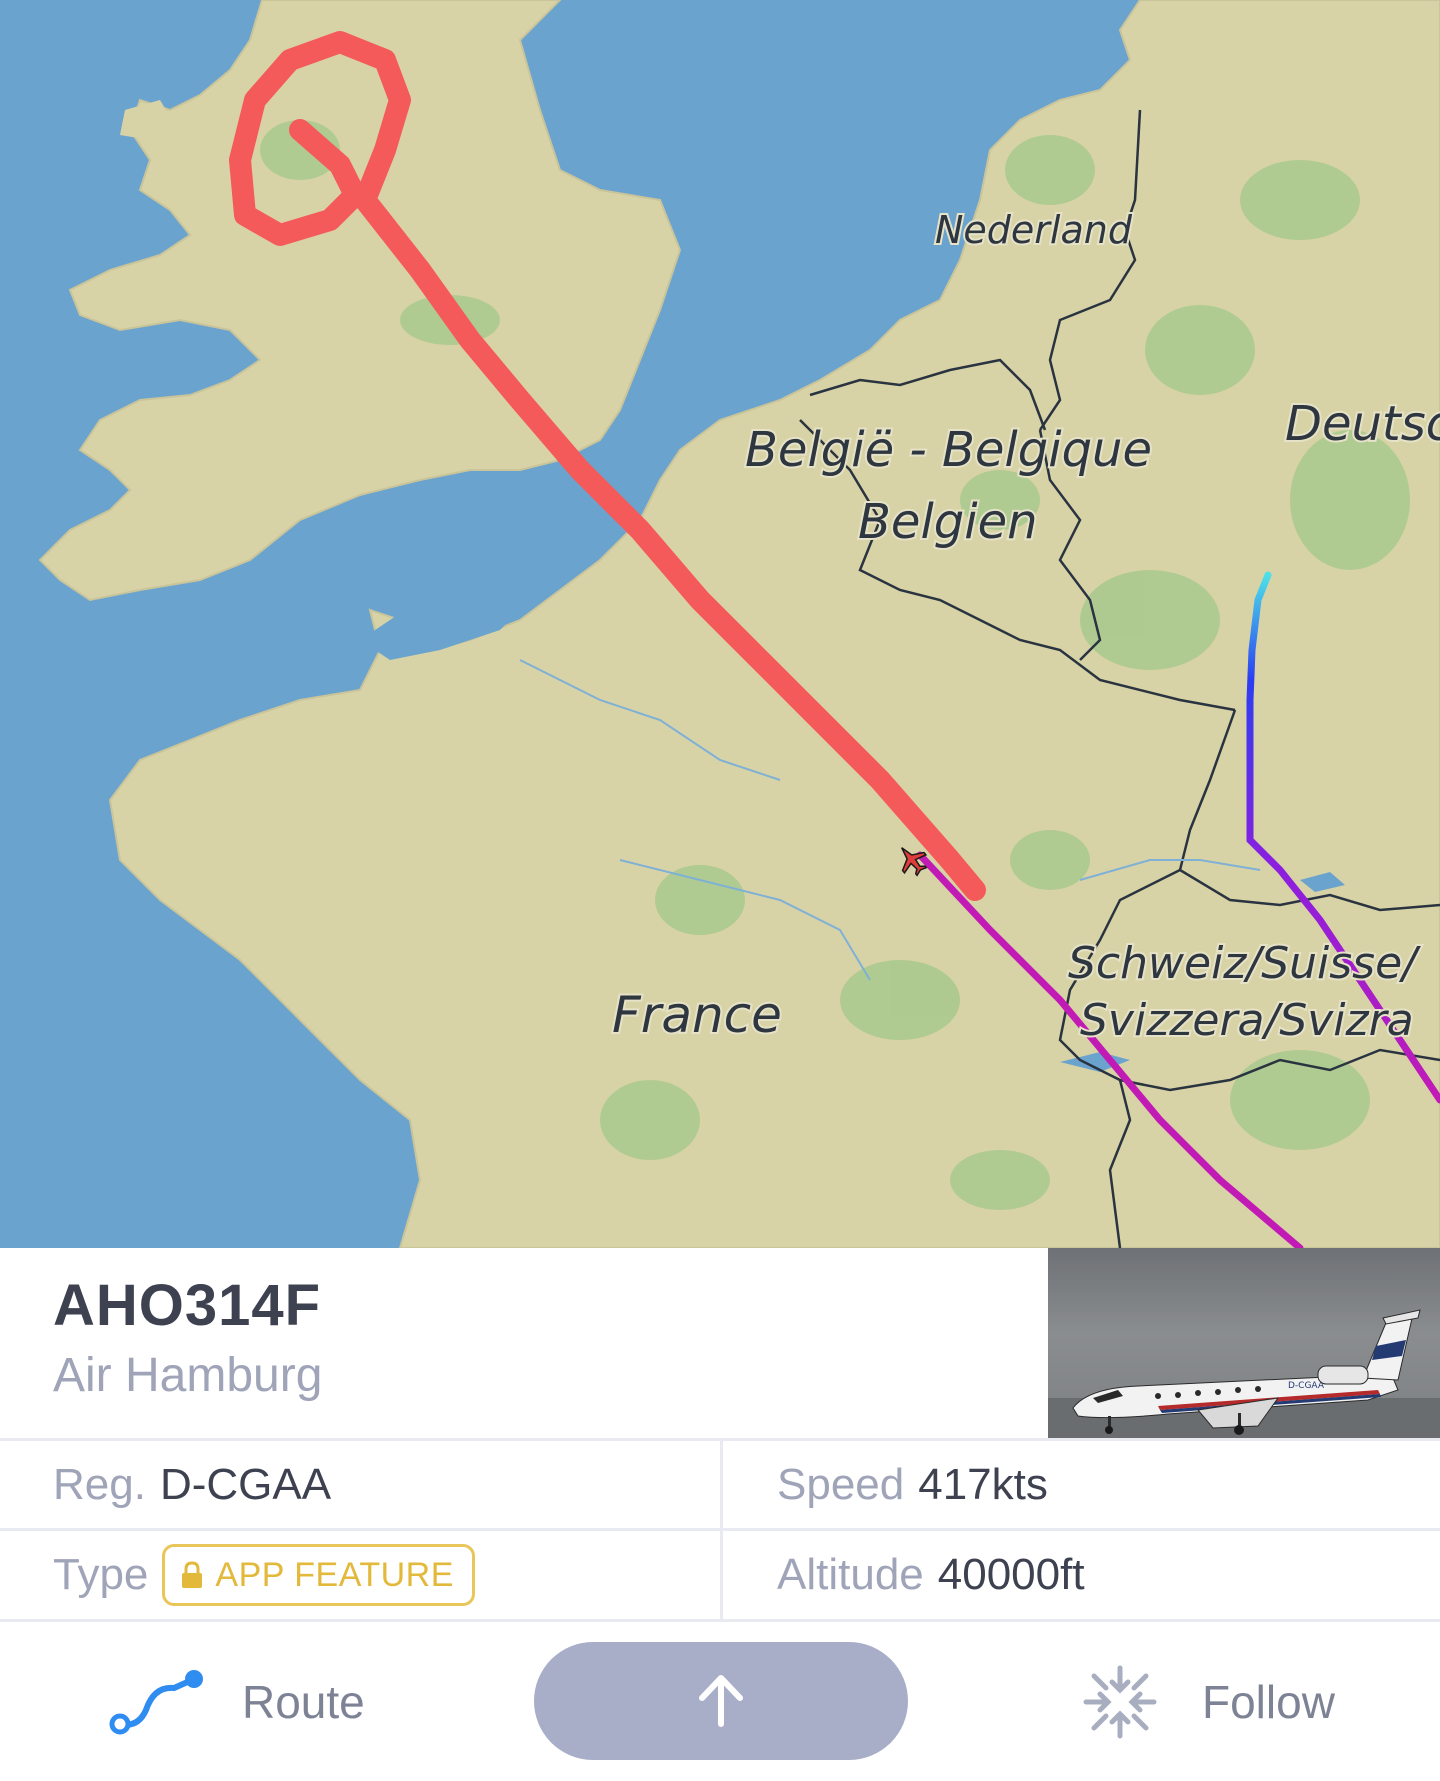  What do you see at coordinates (1306, 1386) in the screenshot?
I see `aircraft-photo-reg: D-CGAA` at bounding box center [1306, 1386].